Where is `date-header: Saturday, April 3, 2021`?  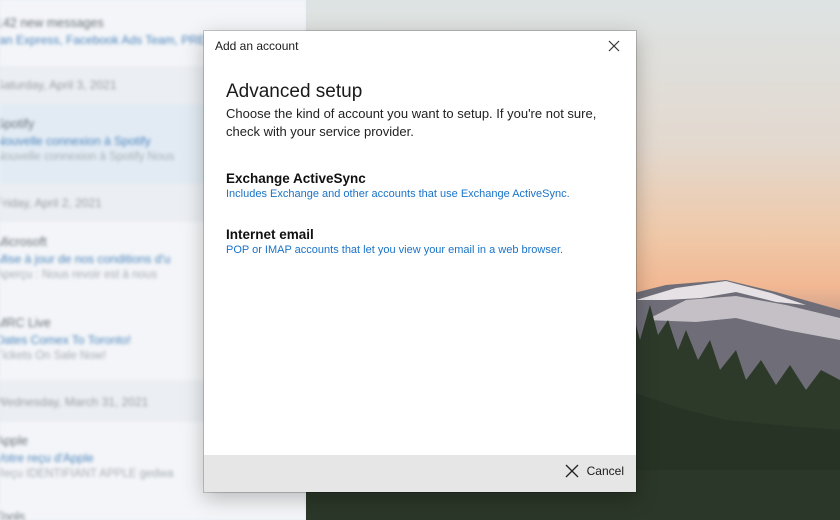 date-header: Saturday, April 3, 2021 is located at coordinates (58, 85).